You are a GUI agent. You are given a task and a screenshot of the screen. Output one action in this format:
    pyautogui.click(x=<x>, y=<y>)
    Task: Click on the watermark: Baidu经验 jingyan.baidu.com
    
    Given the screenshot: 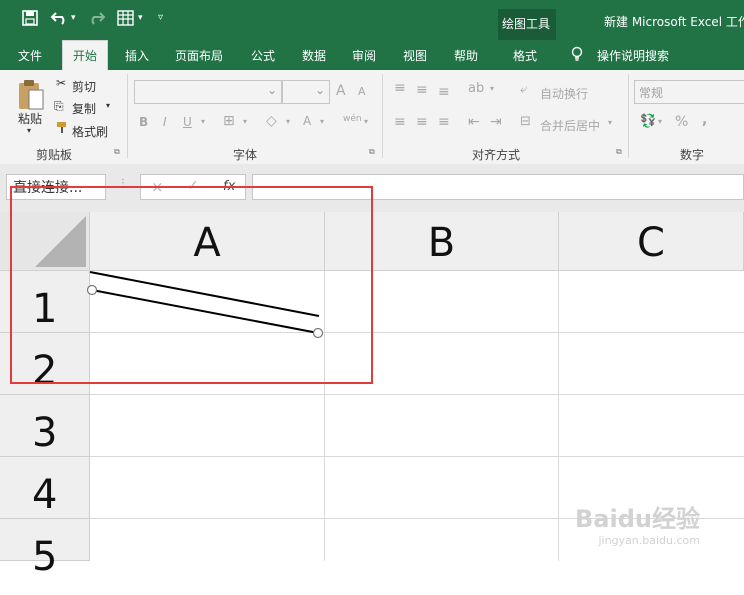 What is the action you would take?
    pyautogui.click(x=637, y=523)
    